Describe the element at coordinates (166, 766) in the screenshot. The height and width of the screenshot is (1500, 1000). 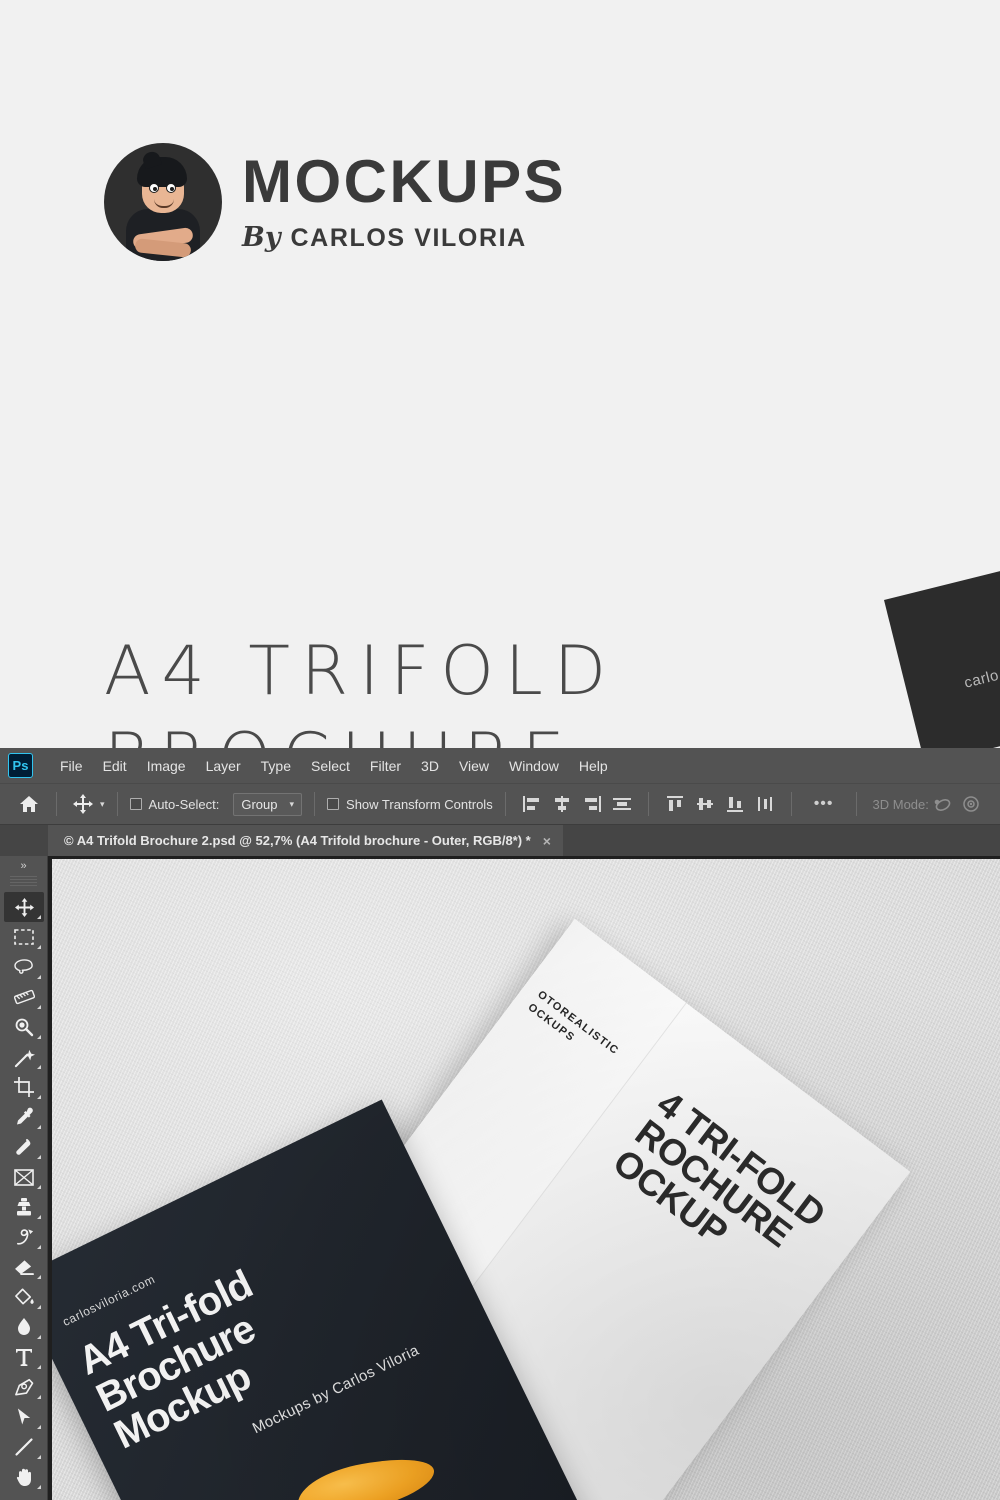
I see `menu-item-image: Image` at that location.